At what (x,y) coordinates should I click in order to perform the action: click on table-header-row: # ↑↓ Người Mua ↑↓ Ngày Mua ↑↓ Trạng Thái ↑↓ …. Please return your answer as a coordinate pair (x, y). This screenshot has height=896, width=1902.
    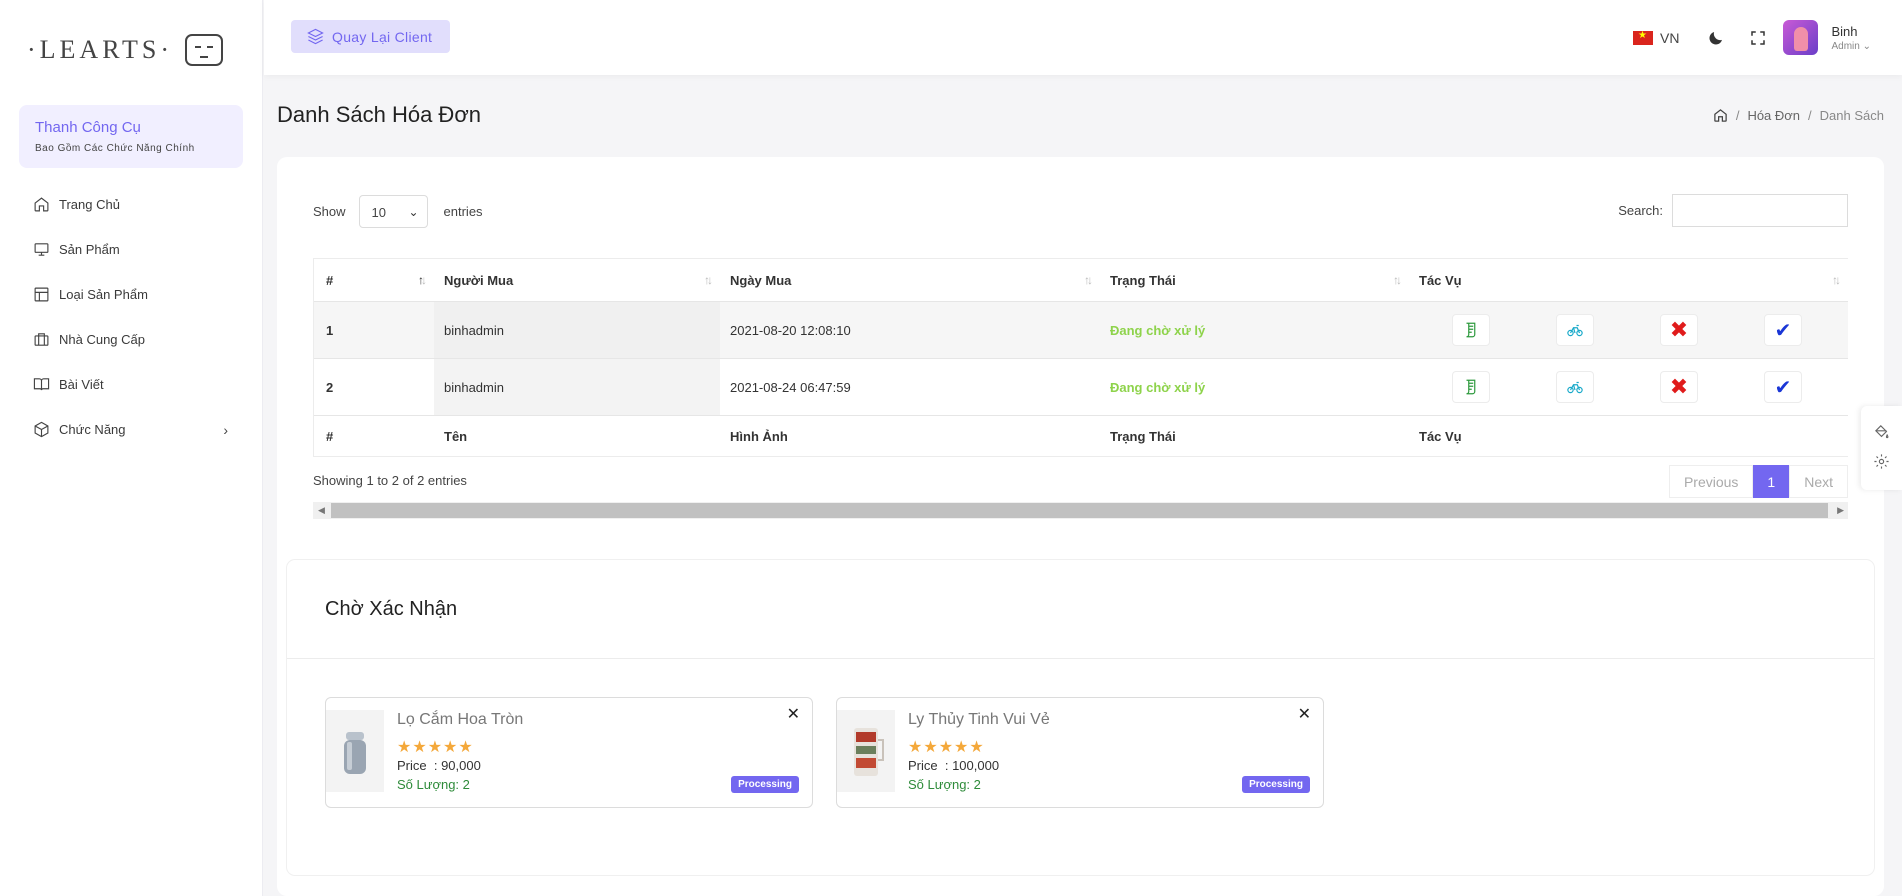
    Looking at the image, I should click on (1081, 280).